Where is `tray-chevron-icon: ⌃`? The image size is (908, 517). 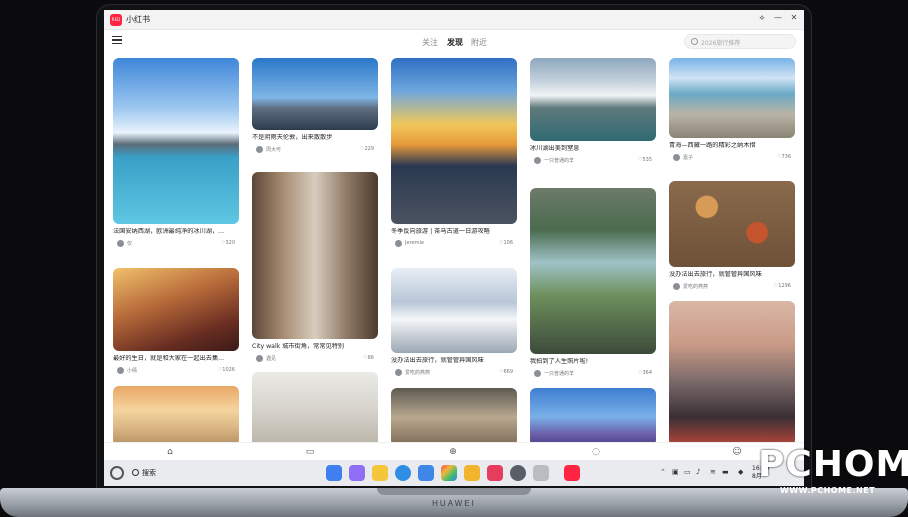 tray-chevron-icon: ⌃ is located at coordinates (663, 472).